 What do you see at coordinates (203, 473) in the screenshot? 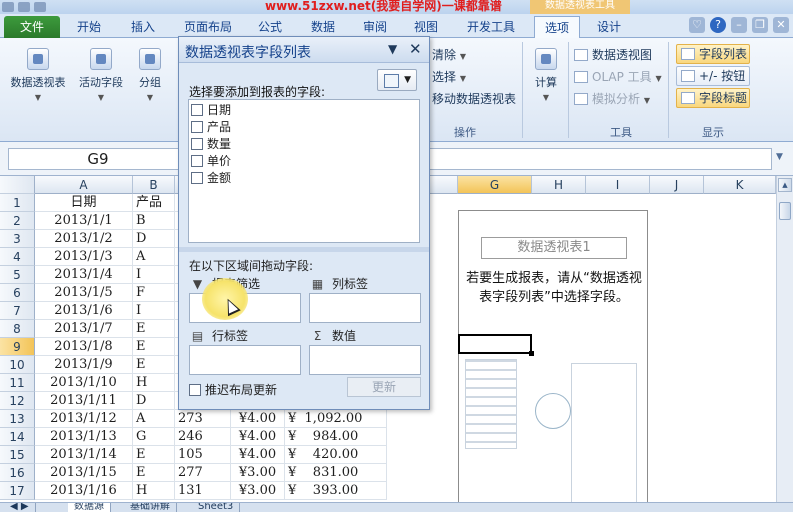
I see `cell-quantity: 277` at bounding box center [203, 473].